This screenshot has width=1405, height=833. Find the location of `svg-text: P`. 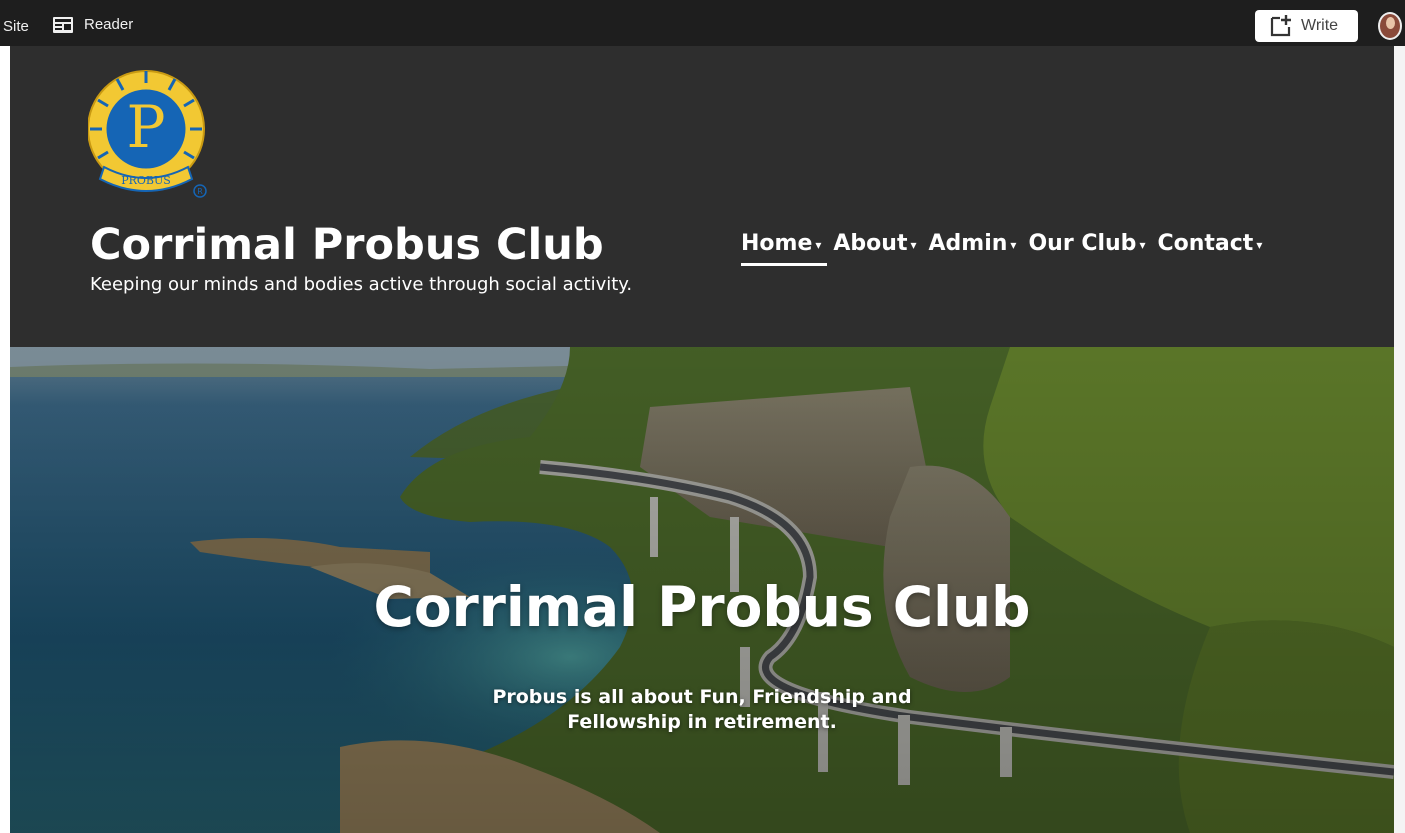

svg-text: P is located at coordinates (145, 127).